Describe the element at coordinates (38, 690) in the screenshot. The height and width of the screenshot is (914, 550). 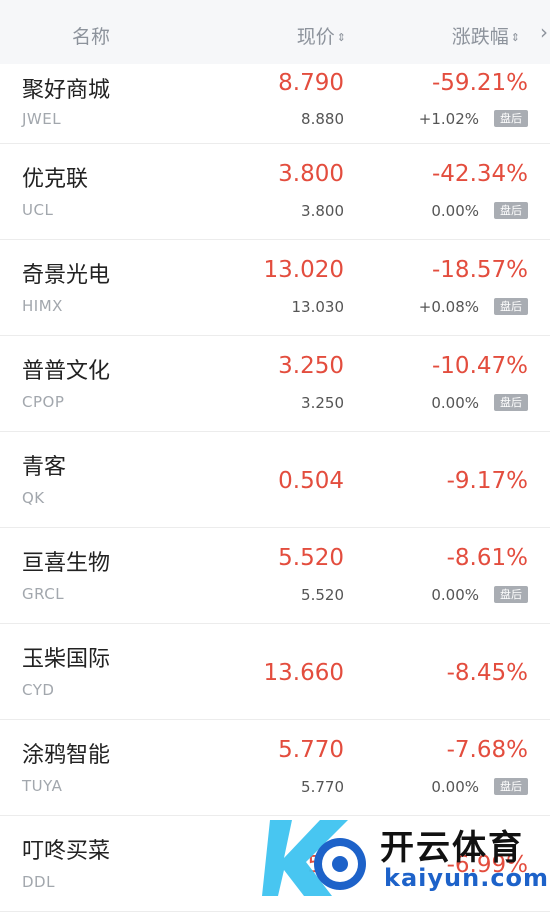
I see `stock-code: CYD` at that location.